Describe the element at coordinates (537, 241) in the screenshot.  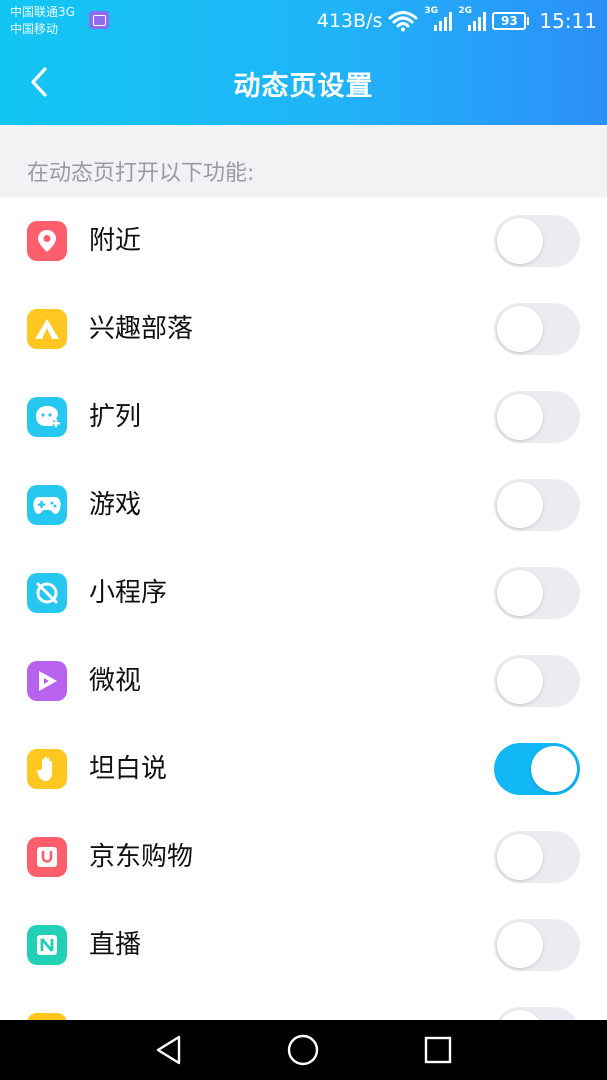
I see `toggle-nearby` at that location.